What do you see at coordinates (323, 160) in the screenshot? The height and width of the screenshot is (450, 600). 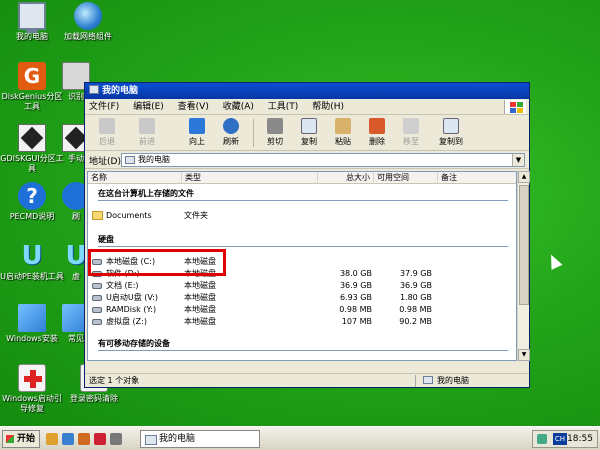 I see `address-input: 我的电脑 ▼` at bounding box center [323, 160].